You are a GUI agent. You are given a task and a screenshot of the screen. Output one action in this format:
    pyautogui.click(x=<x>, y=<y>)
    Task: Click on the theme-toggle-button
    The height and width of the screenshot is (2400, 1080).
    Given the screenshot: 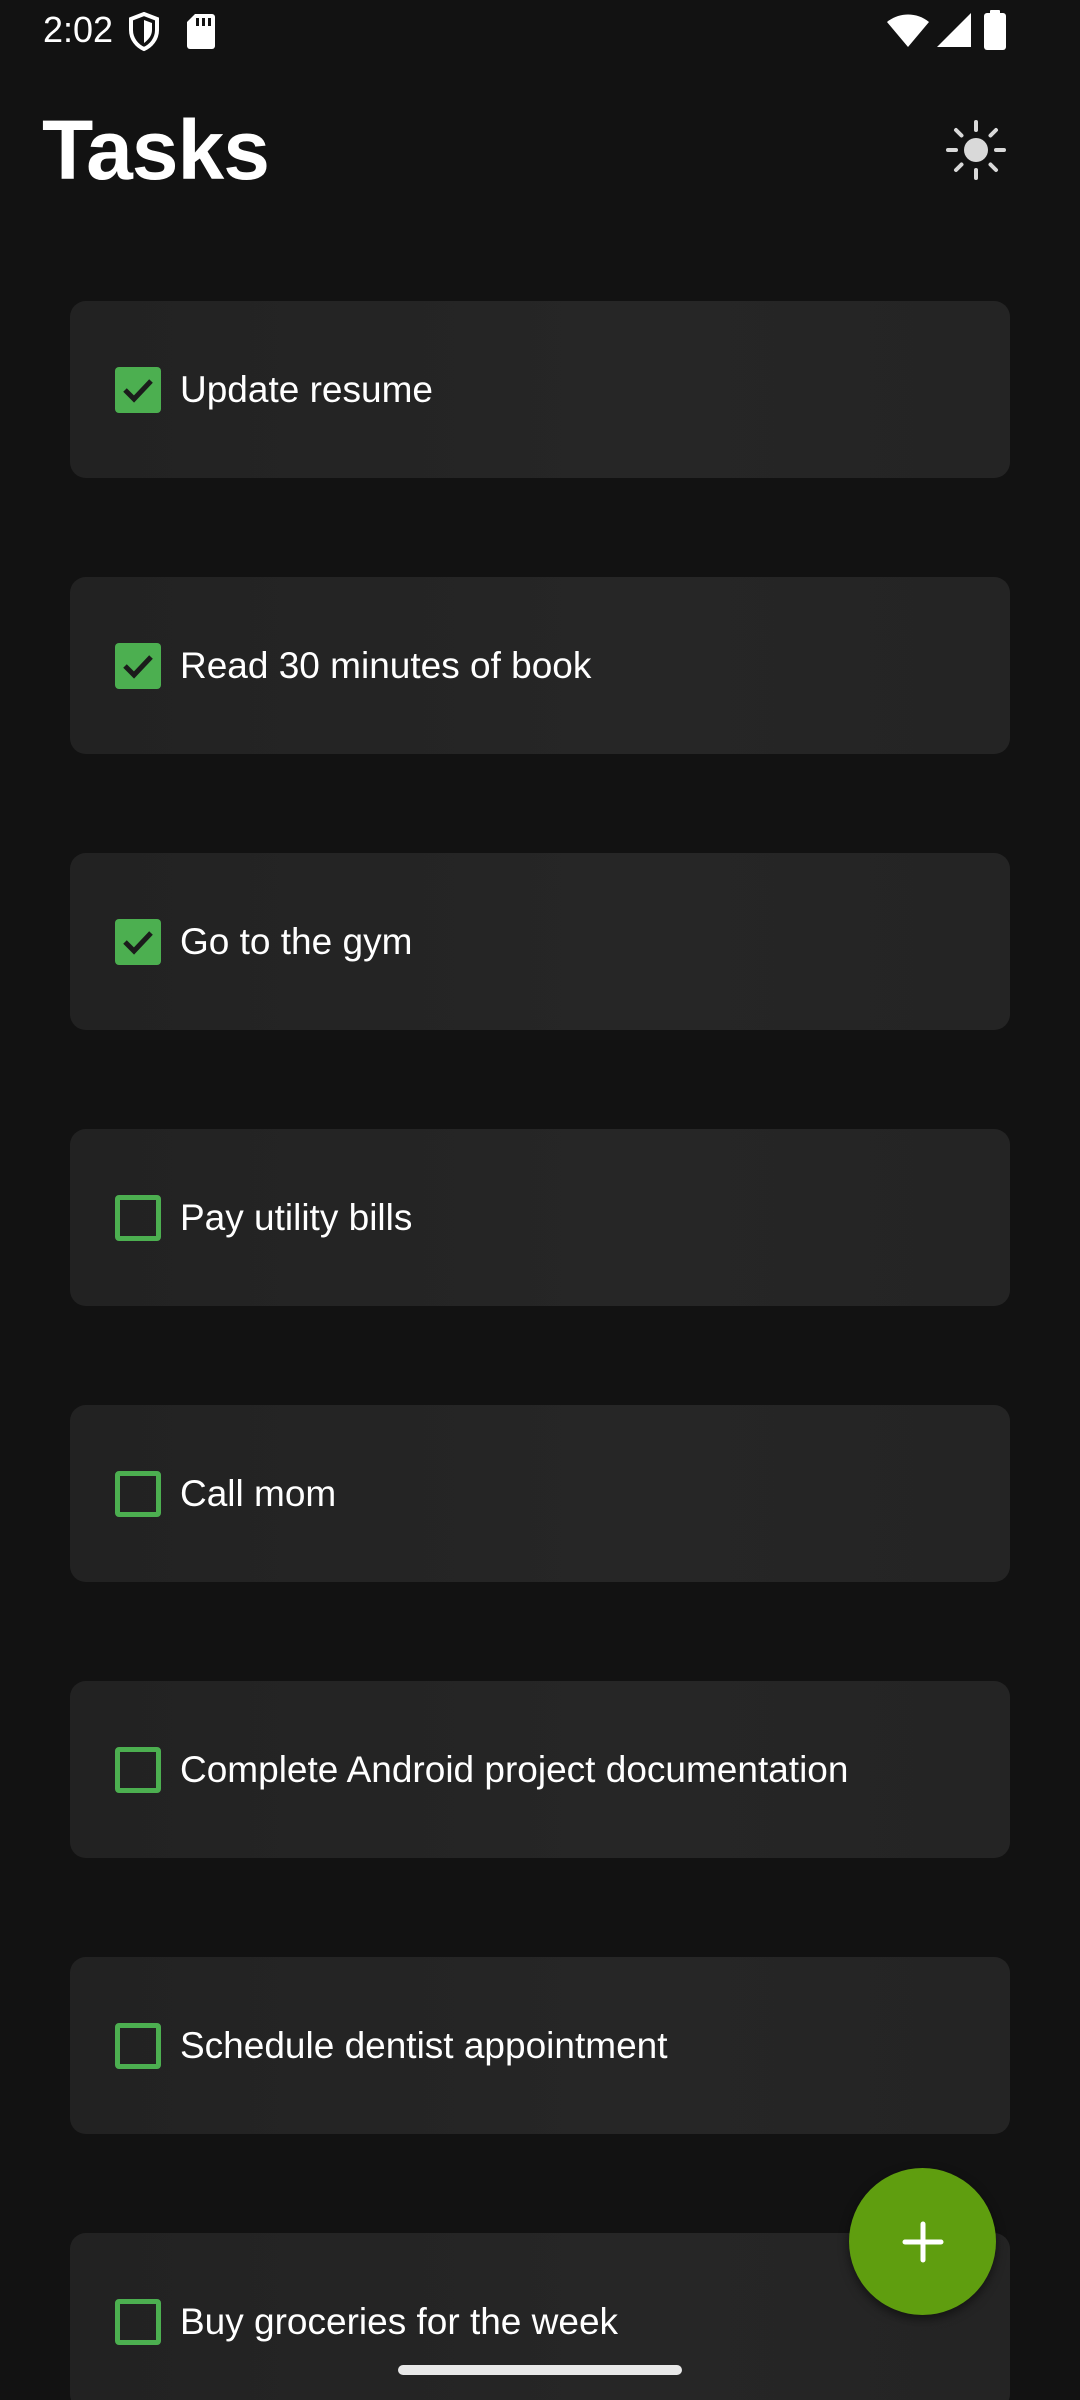 What is the action you would take?
    pyautogui.click(x=976, y=150)
    